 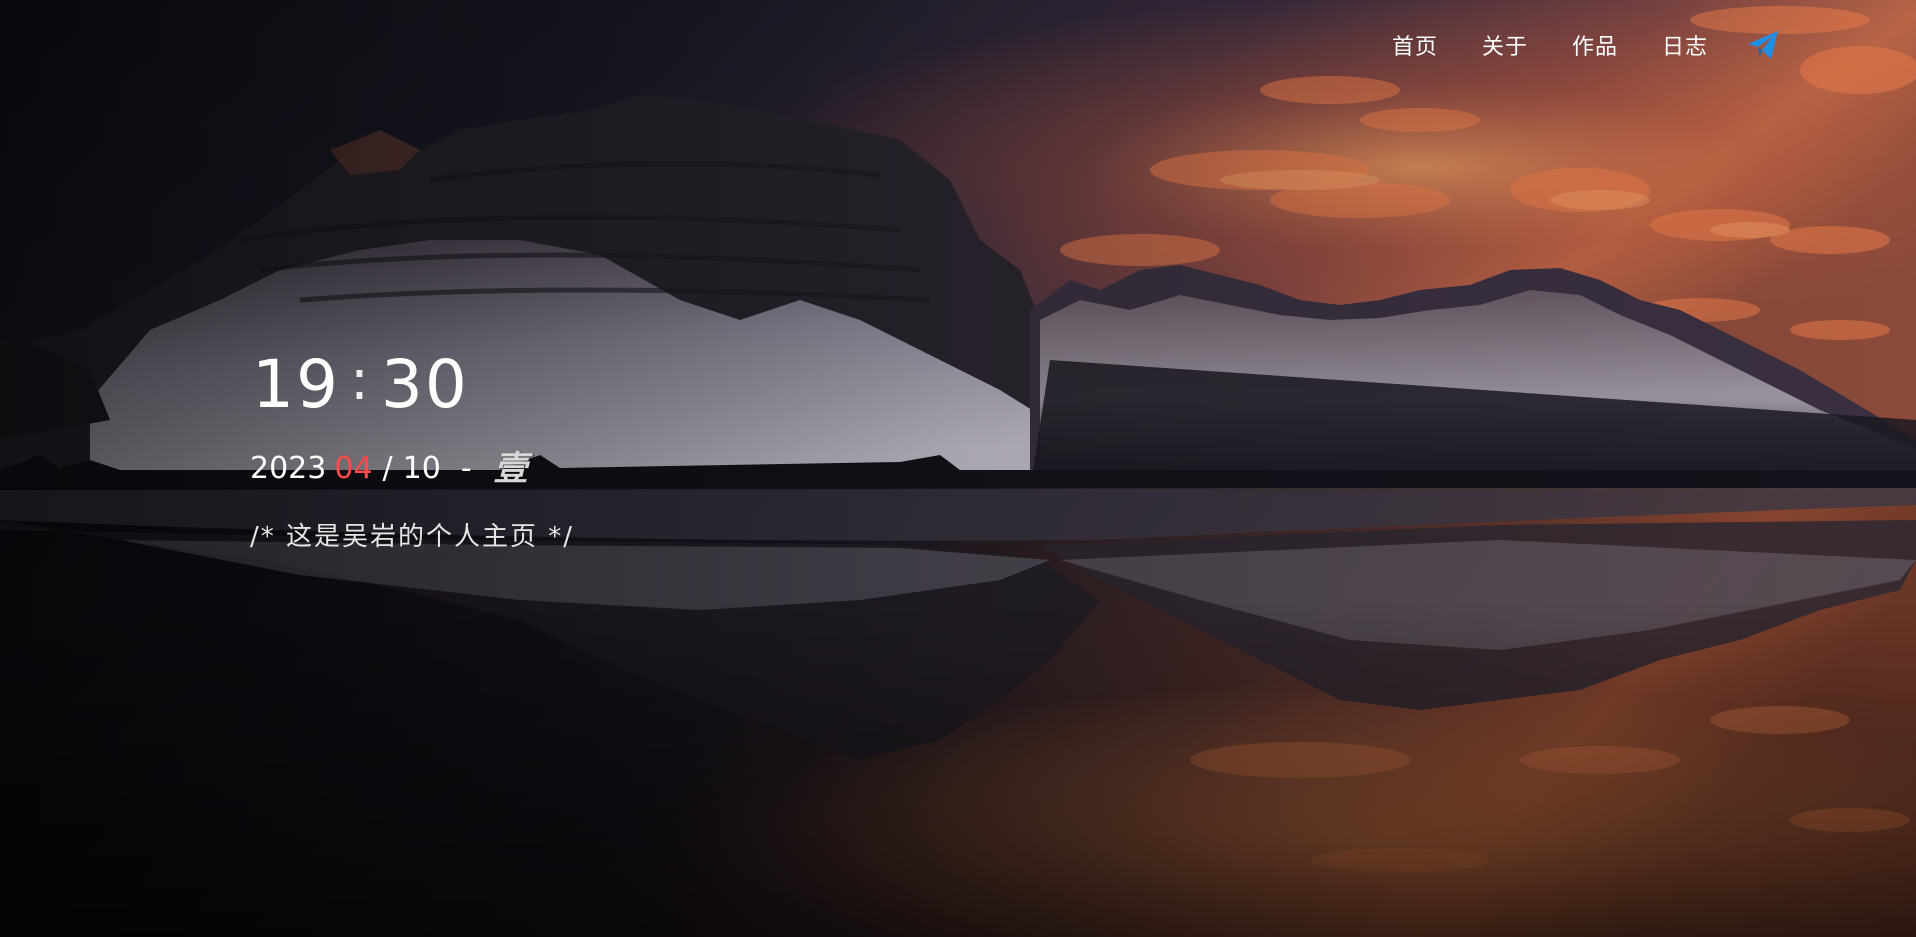 I want to click on date-dash: -, so click(x=466, y=468).